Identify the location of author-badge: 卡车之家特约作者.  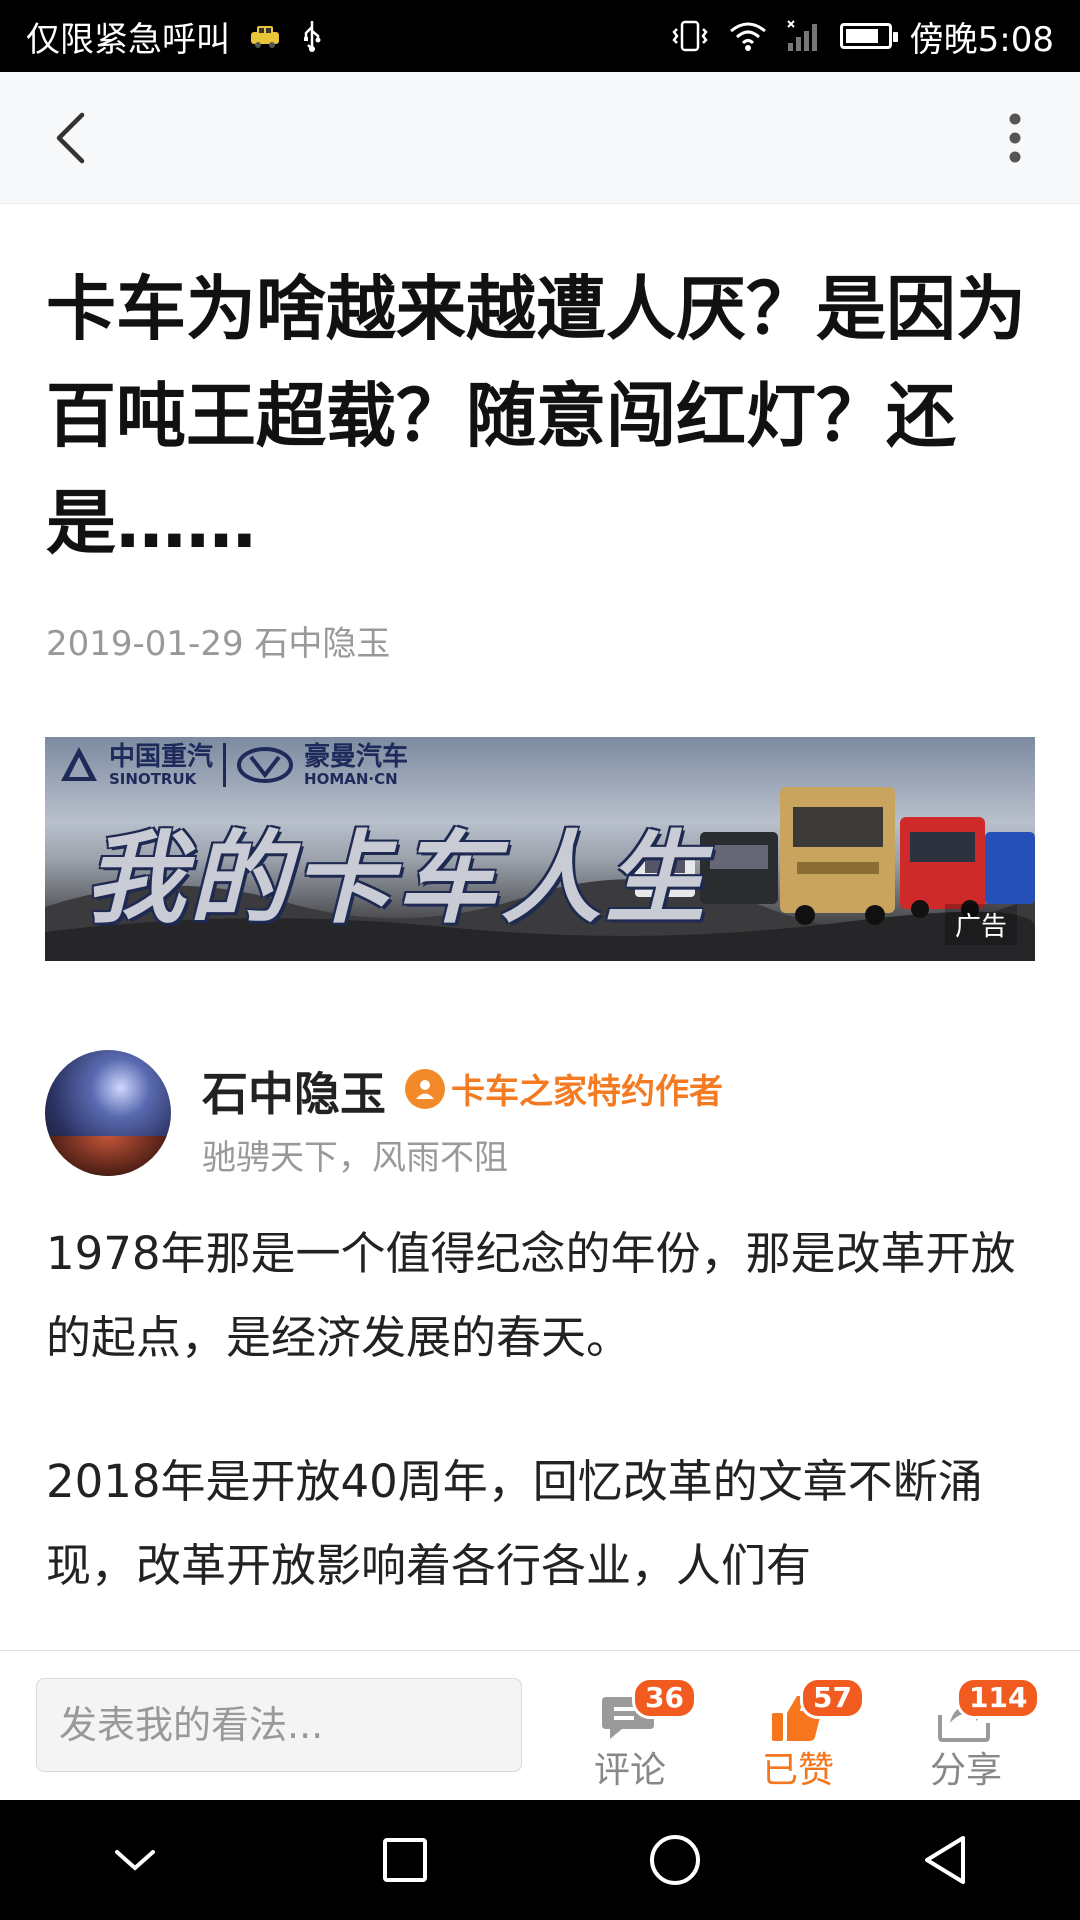
(564, 1088).